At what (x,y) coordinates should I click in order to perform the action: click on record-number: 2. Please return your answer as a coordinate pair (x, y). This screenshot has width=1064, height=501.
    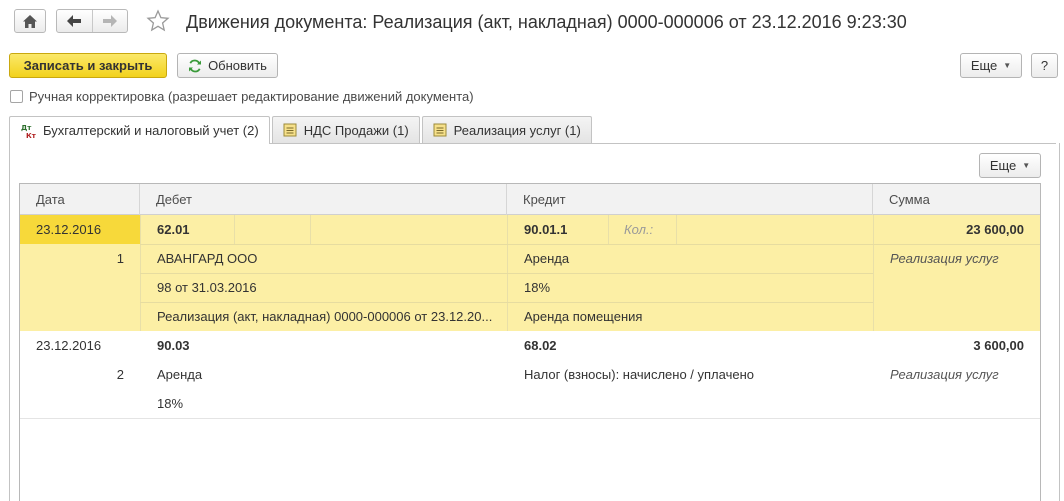
    Looking at the image, I should click on (120, 374).